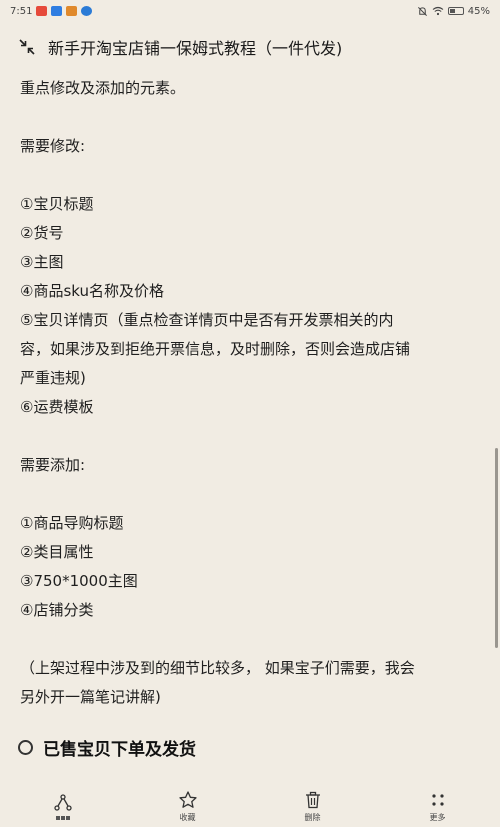 This screenshot has width=500, height=827. What do you see at coordinates (42, 233) in the screenshot?
I see `note-line: ②货号` at bounding box center [42, 233].